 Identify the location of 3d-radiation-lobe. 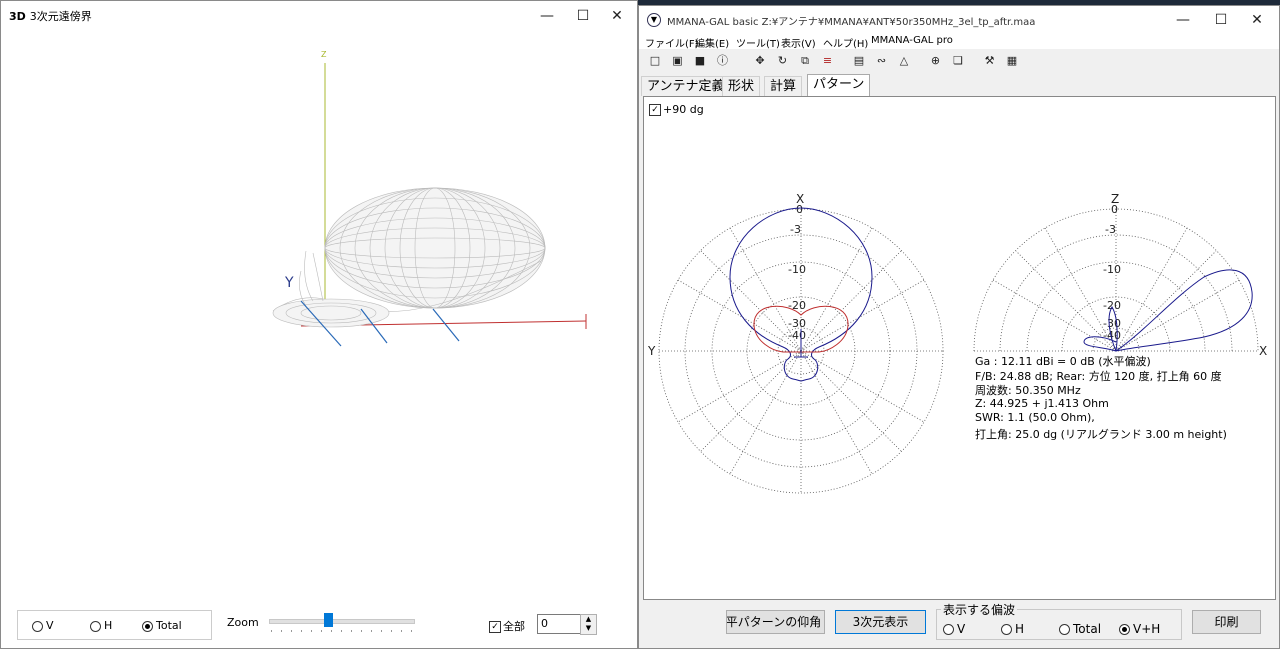
(409, 257).